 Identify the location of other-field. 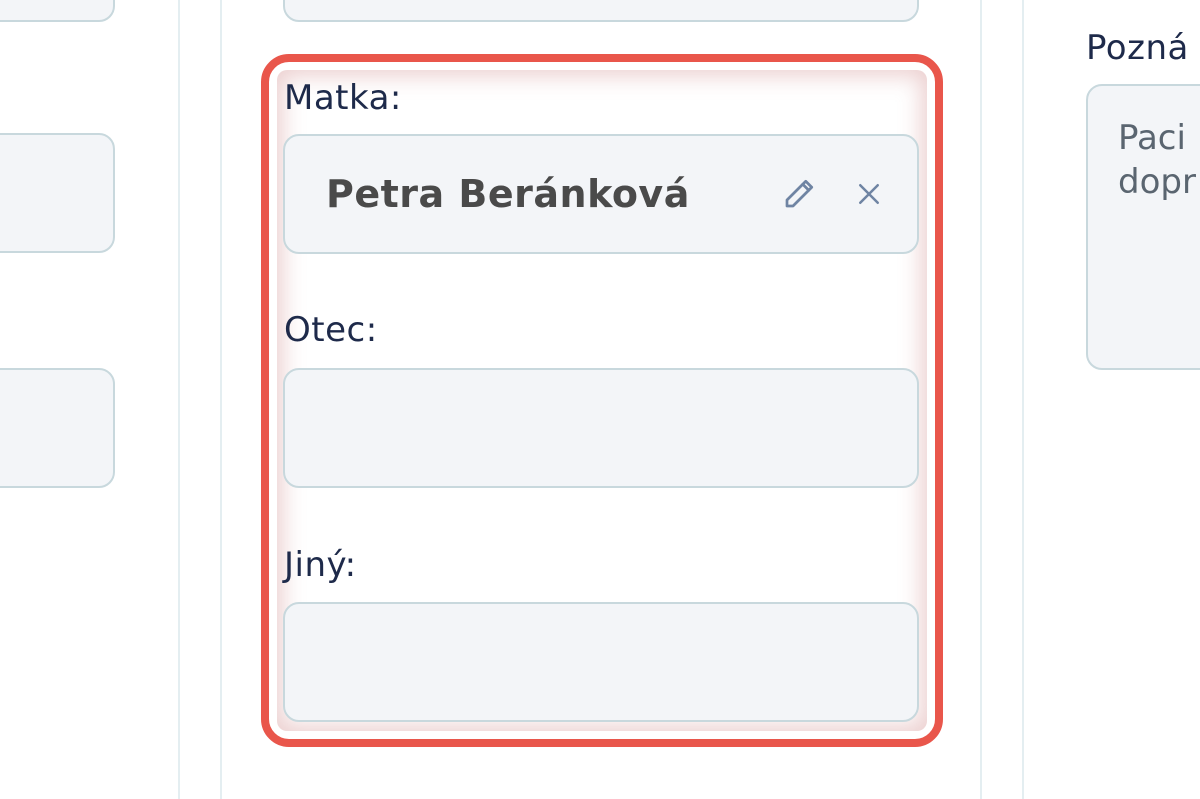
(601, 662).